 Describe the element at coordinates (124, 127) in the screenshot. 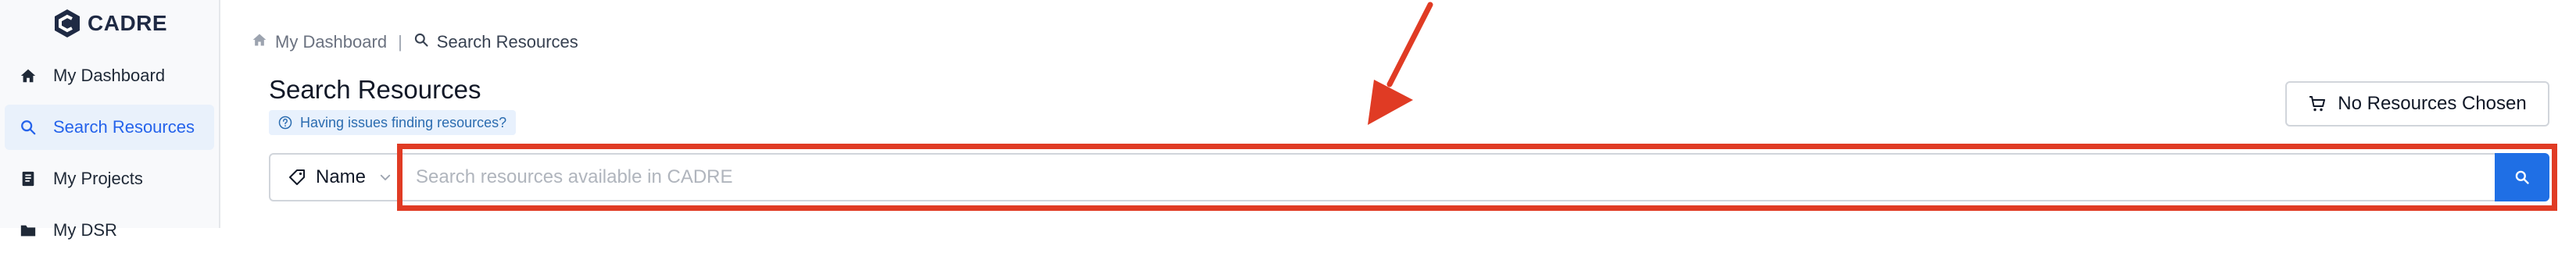

I see `sidebar-item-label: Search Resources` at that location.